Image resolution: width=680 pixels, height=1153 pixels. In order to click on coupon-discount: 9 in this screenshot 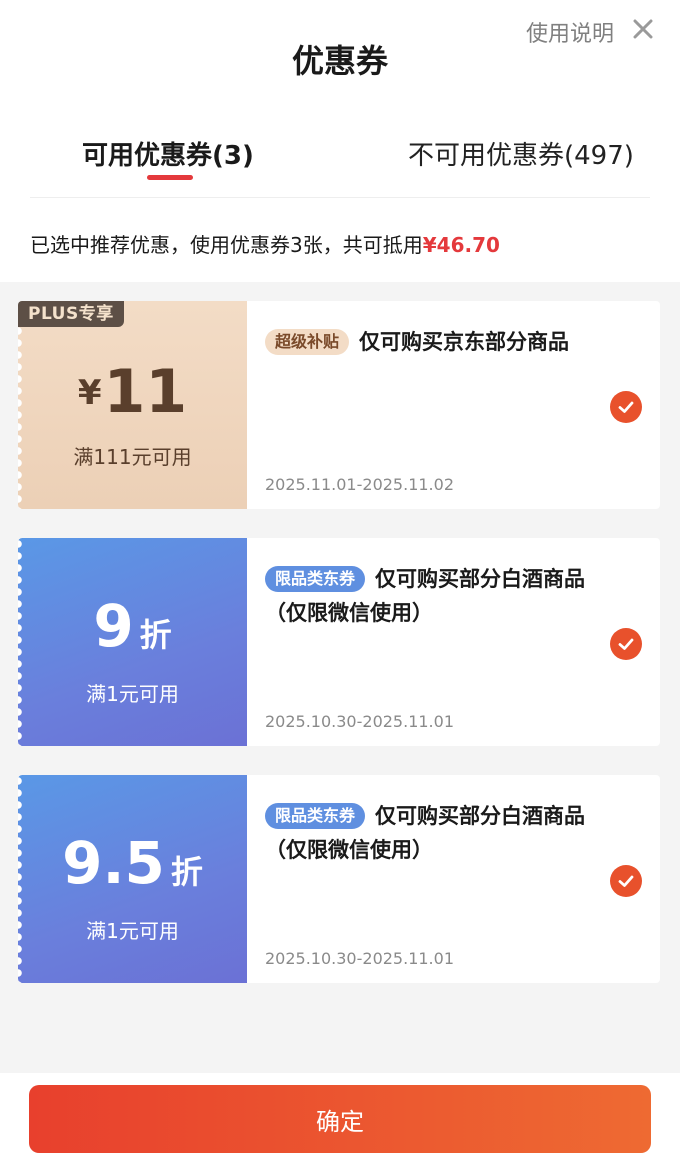, I will do `click(113, 626)`.